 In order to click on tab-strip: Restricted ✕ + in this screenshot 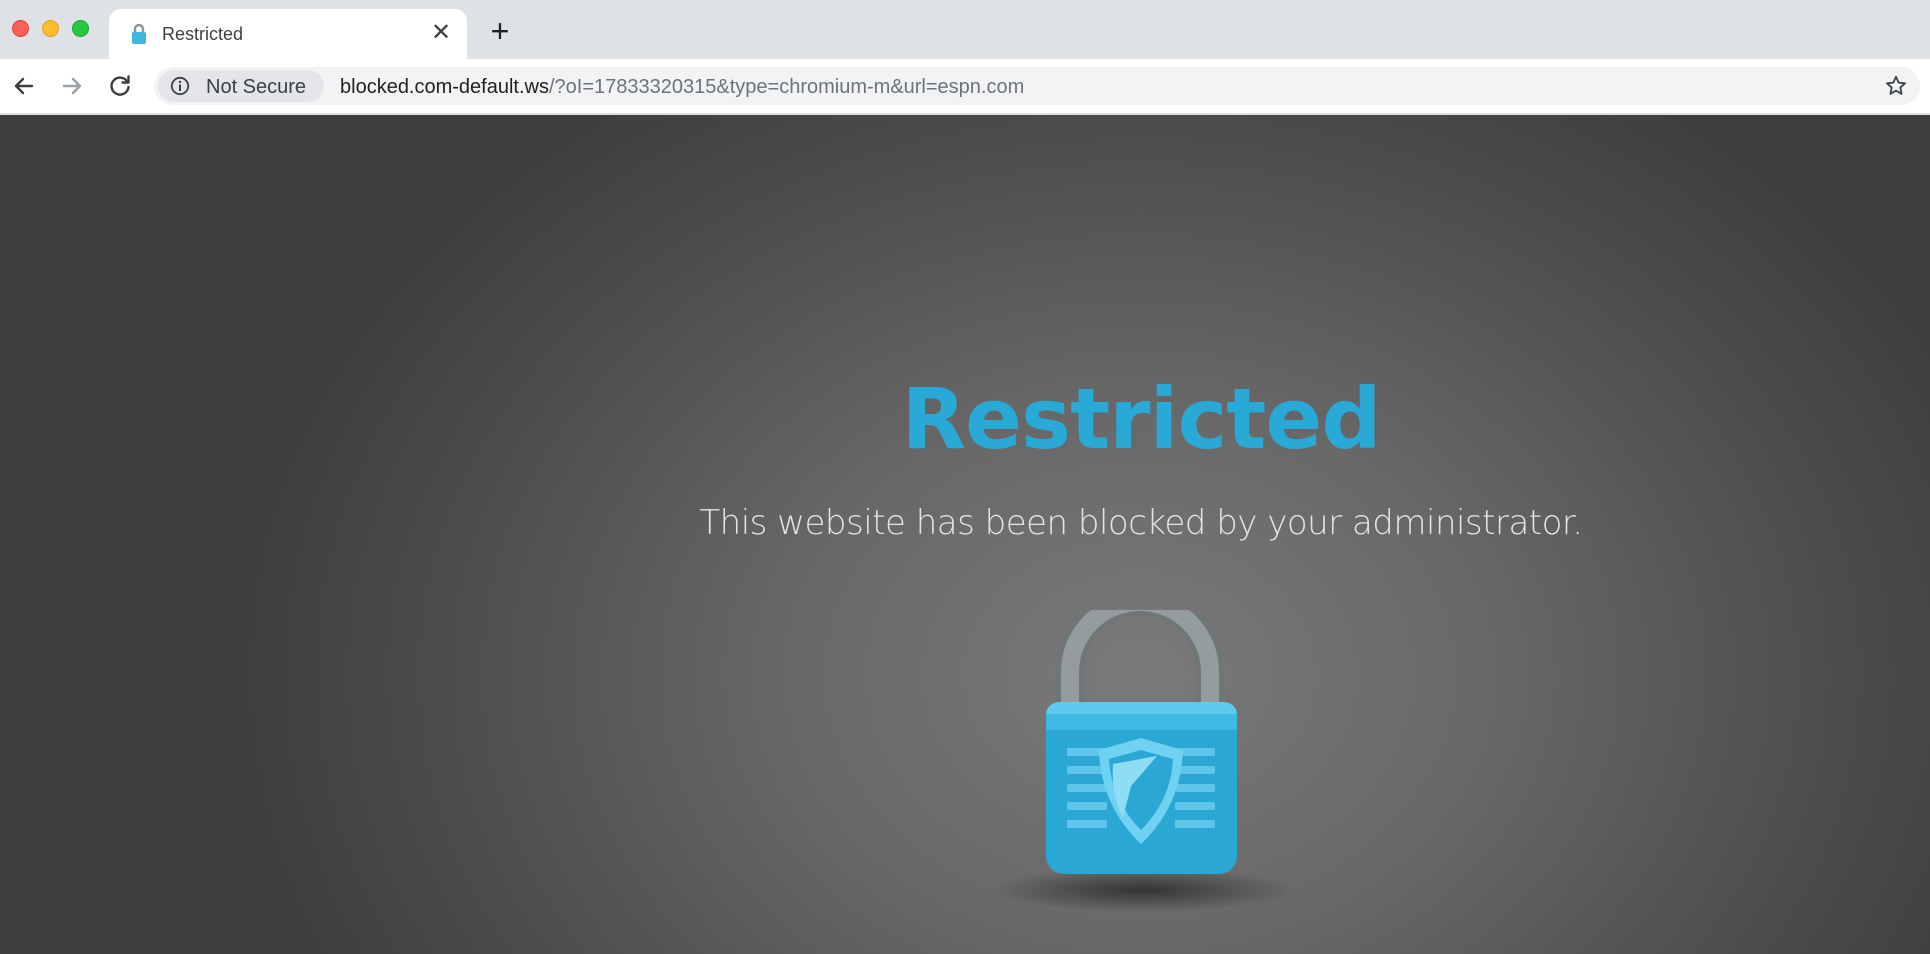, I will do `click(965, 29)`.